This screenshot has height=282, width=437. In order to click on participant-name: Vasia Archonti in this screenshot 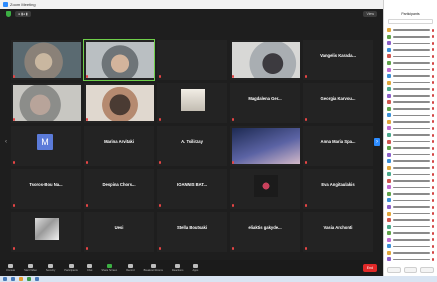, I will do `click(338, 227)`.